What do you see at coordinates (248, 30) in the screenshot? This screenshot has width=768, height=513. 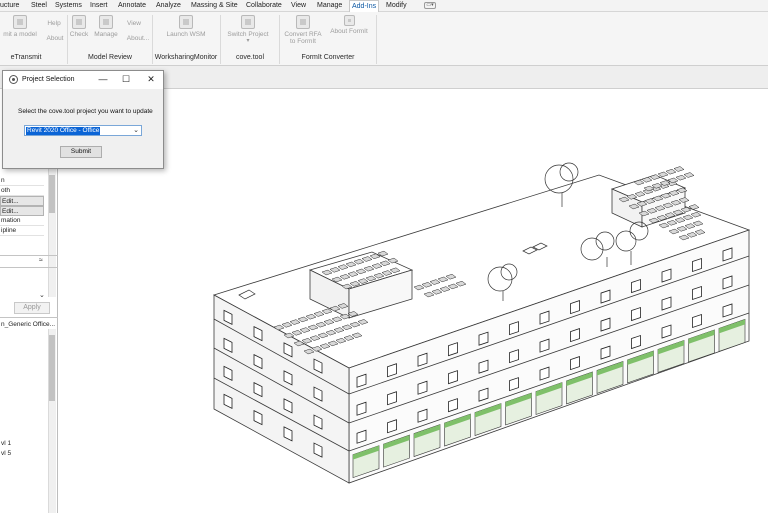 I see `switch-project-button: Switch Project ▾` at bounding box center [248, 30].